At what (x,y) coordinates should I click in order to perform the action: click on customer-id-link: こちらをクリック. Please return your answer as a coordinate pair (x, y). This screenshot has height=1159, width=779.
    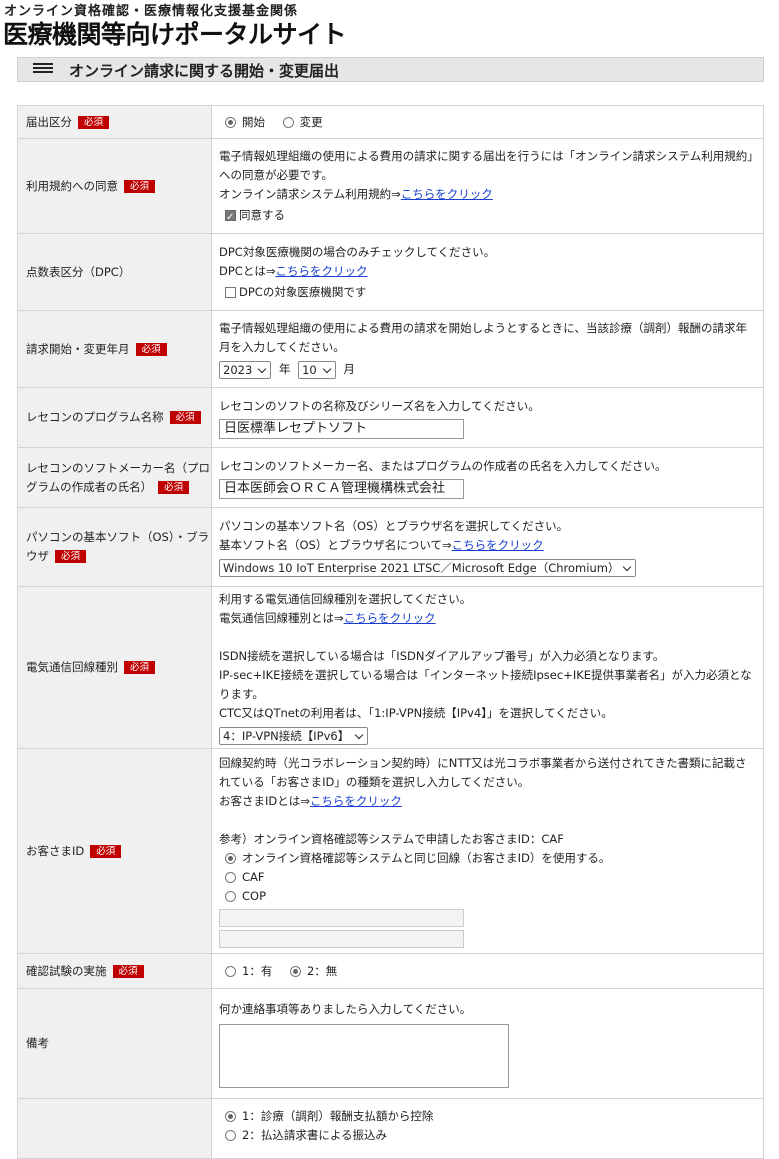
    Looking at the image, I should click on (356, 801).